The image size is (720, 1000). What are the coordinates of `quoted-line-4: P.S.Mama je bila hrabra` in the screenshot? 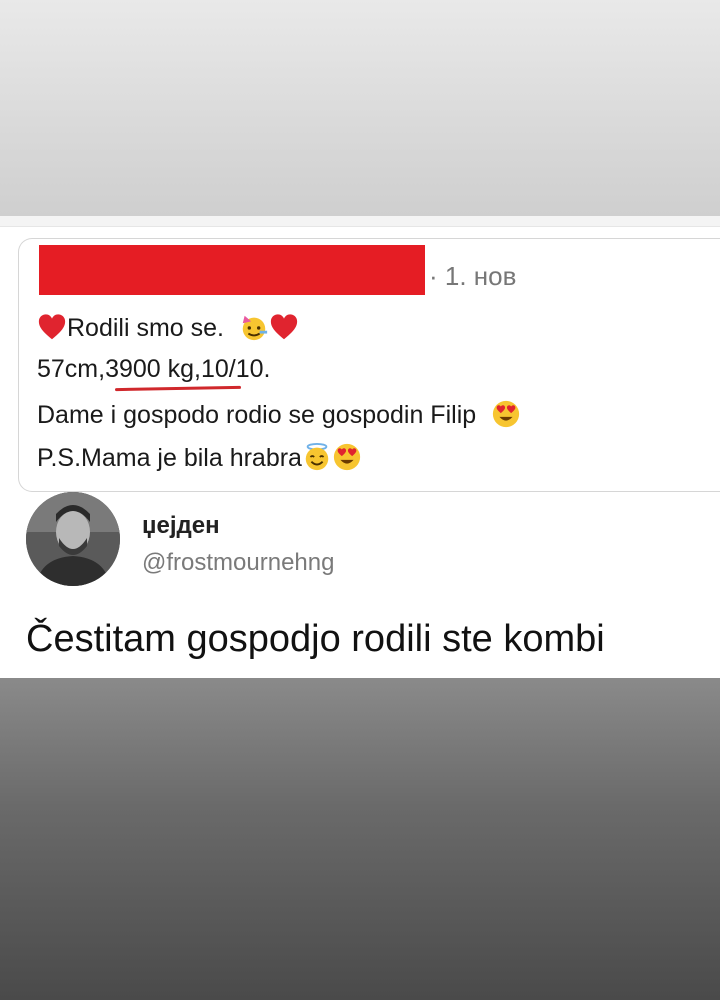 It's located at (199, 457).